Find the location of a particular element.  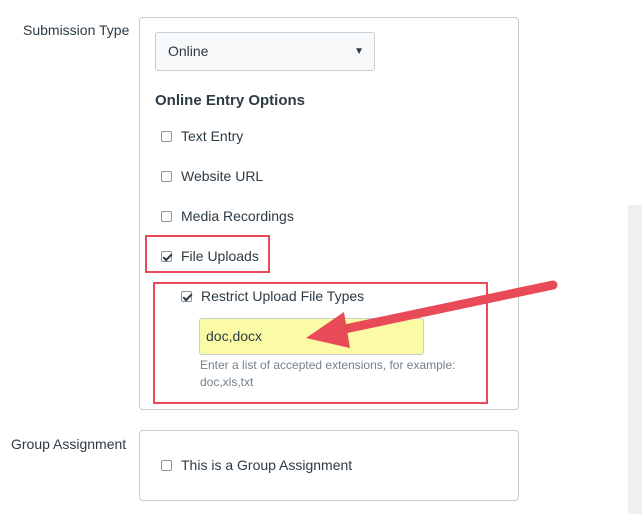

text-entry-checkbox is located at coordinates (166, 136).